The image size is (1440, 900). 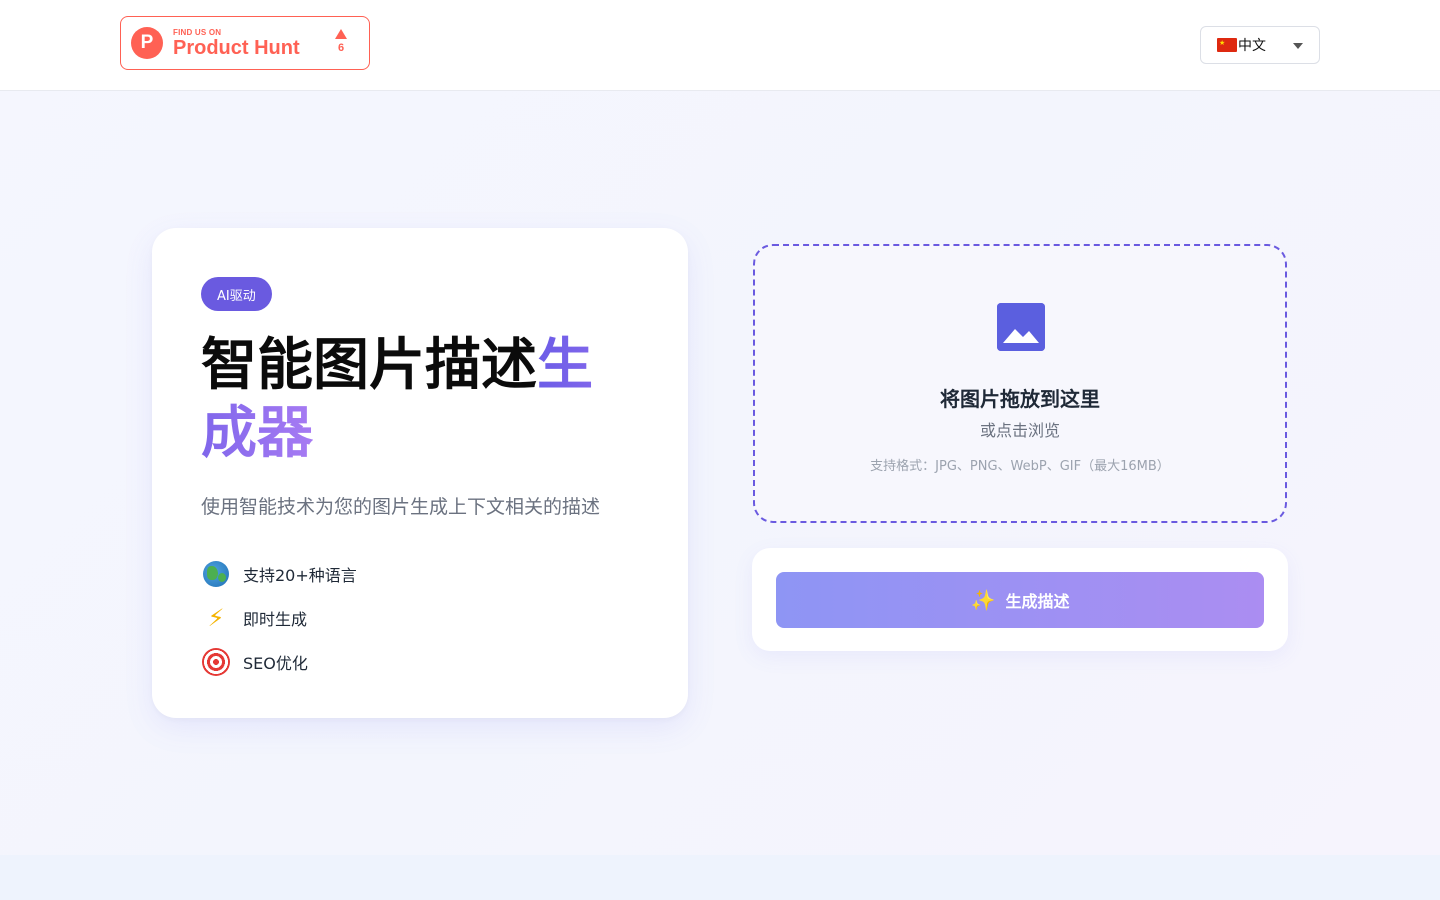 I want to click on chevron-down-icon, so click(x=1298, y=46).